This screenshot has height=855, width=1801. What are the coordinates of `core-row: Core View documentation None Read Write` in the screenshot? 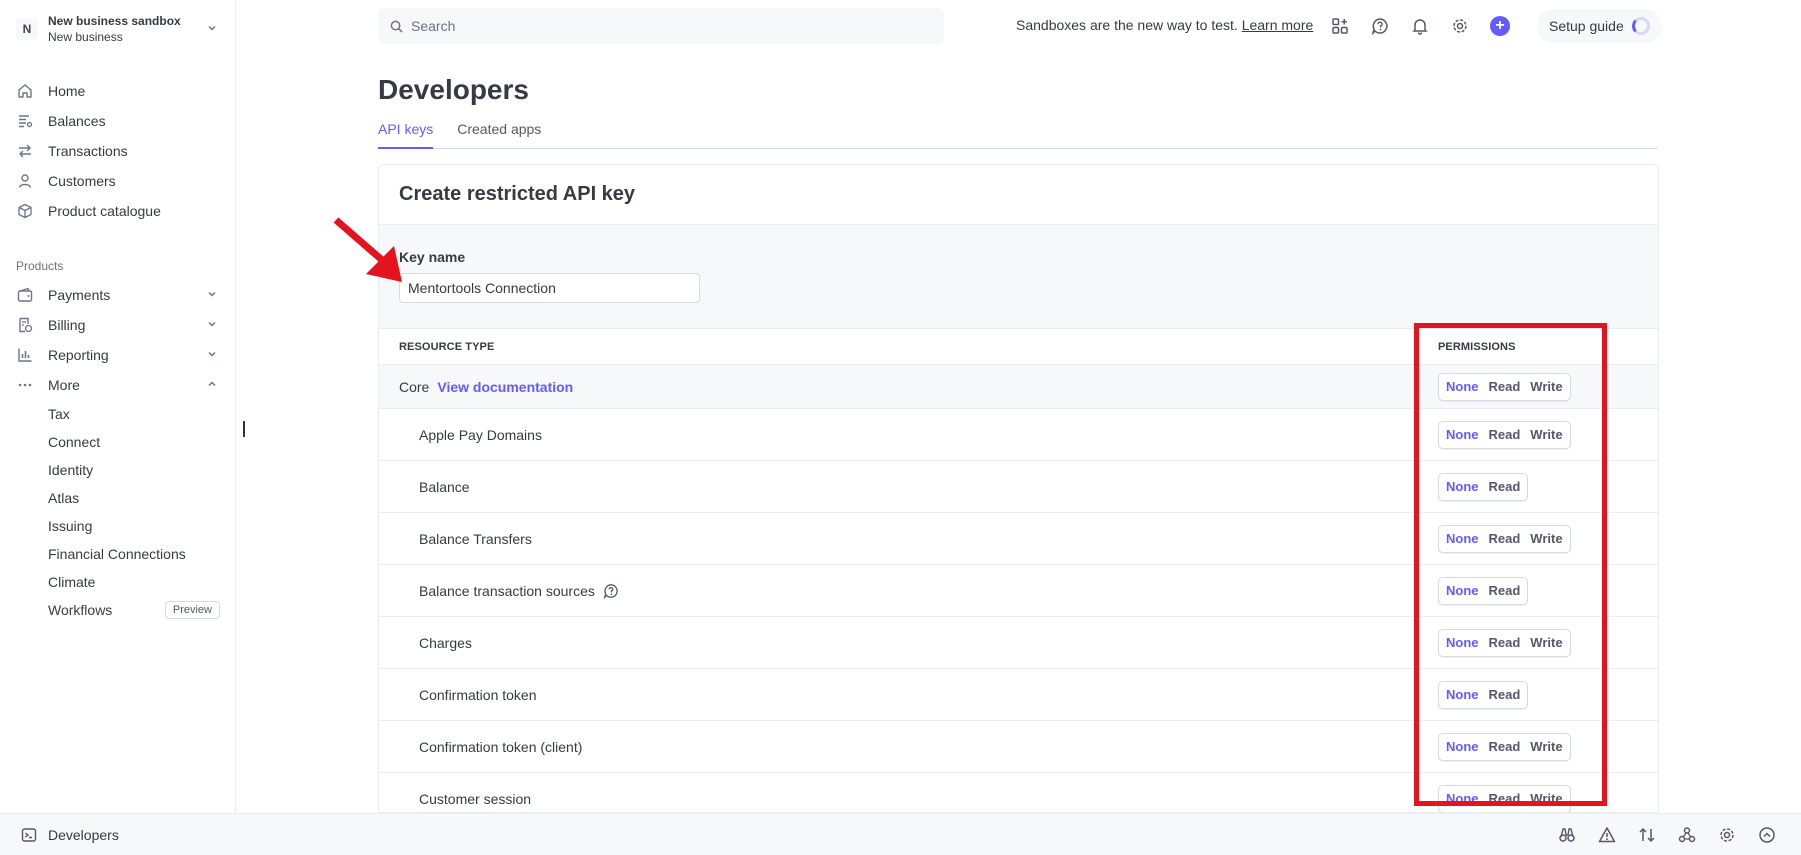 It's located at (1018, 387).